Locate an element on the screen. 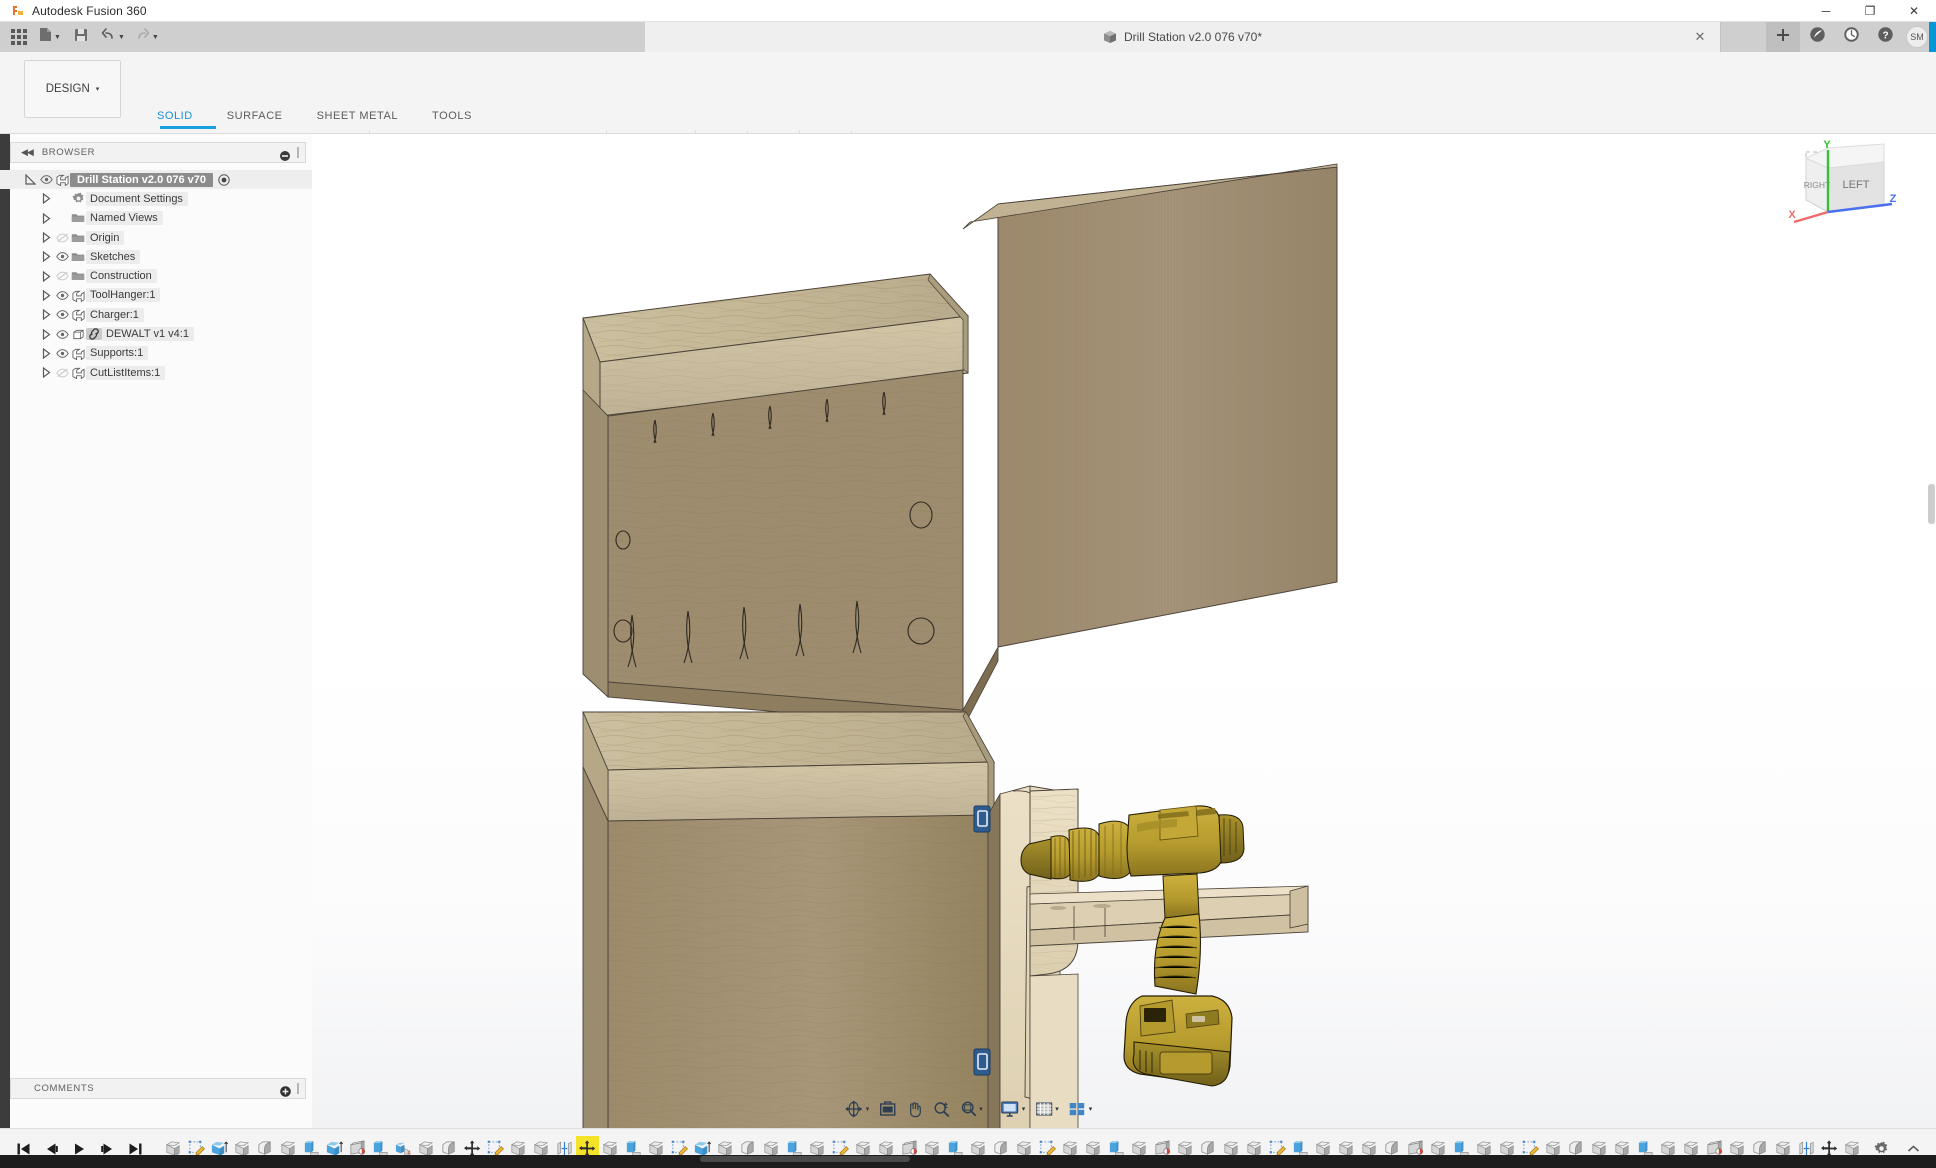  tree-node-sketches: Sketches is located at coordinates (156, 256).